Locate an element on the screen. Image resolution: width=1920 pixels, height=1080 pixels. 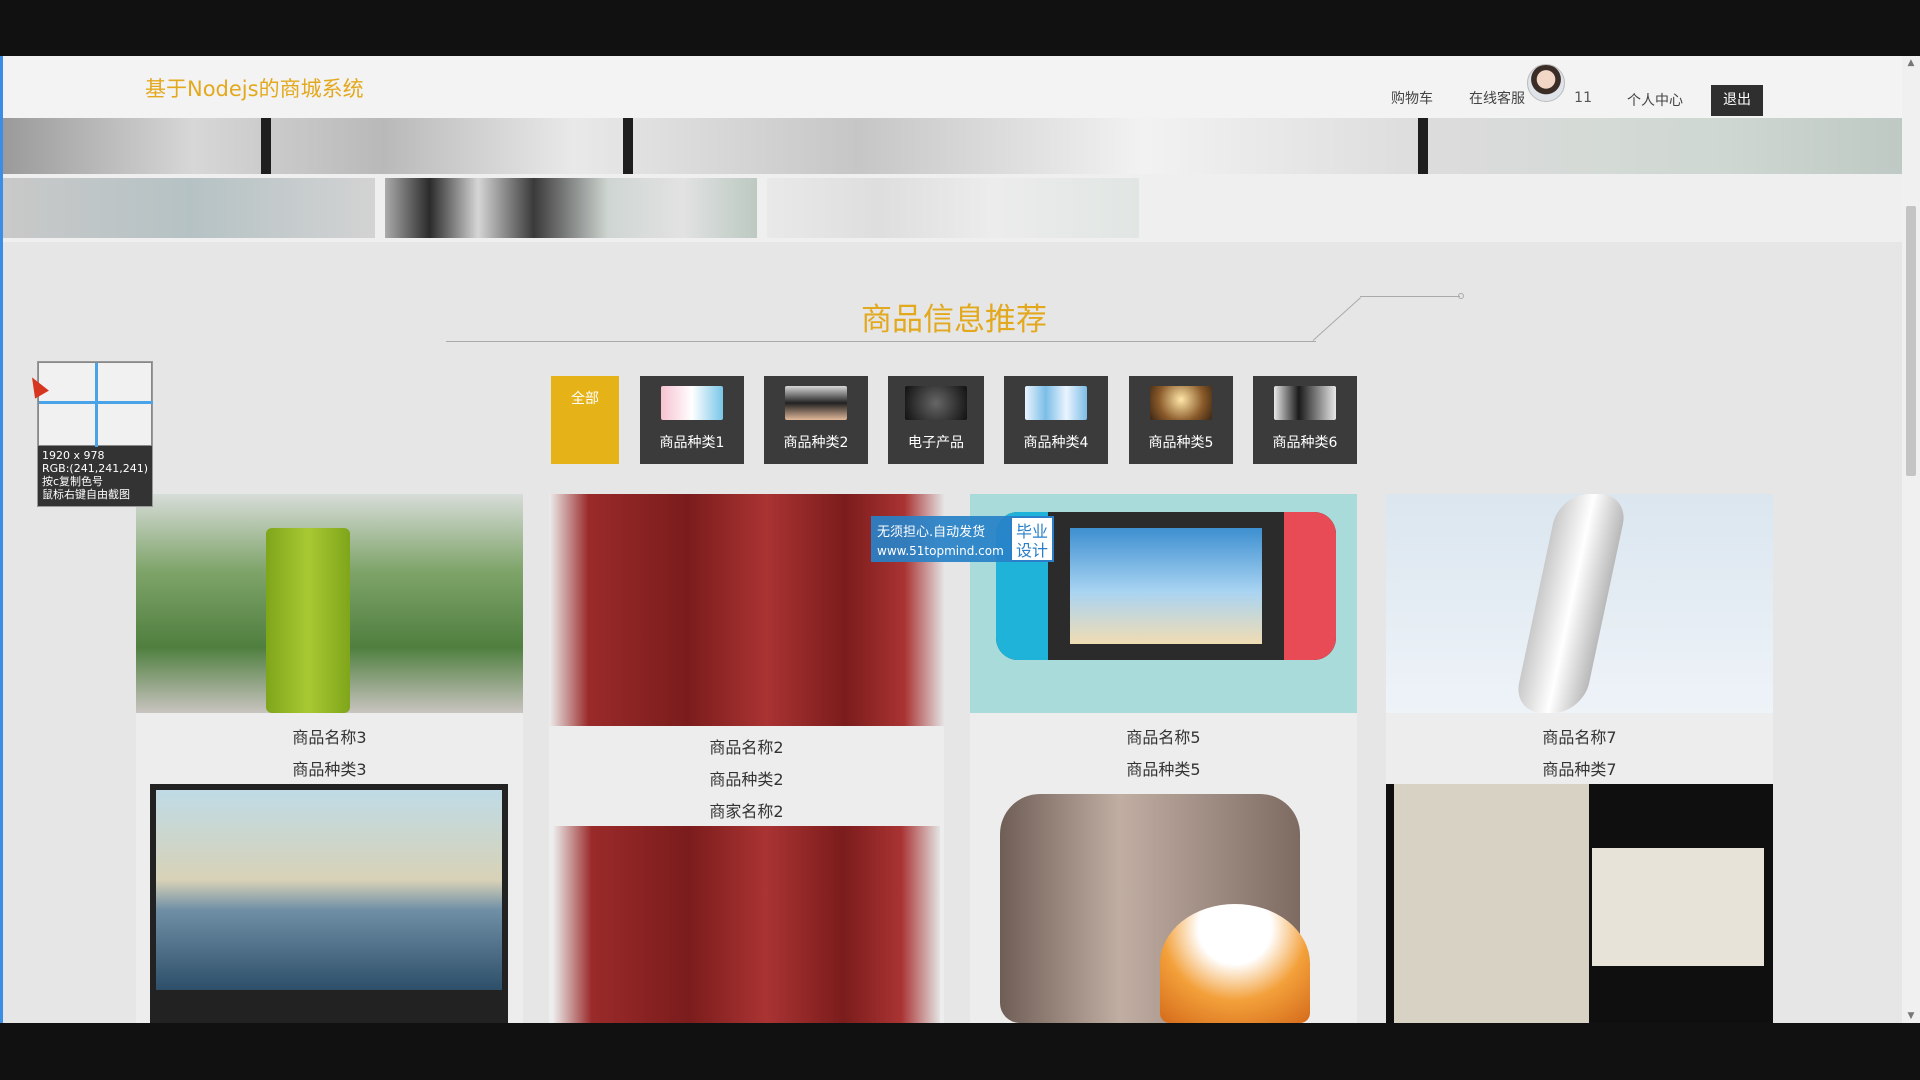
product-card: 商品名称2 商品种类2 商家名称2 is located at coordinates (746, 758).